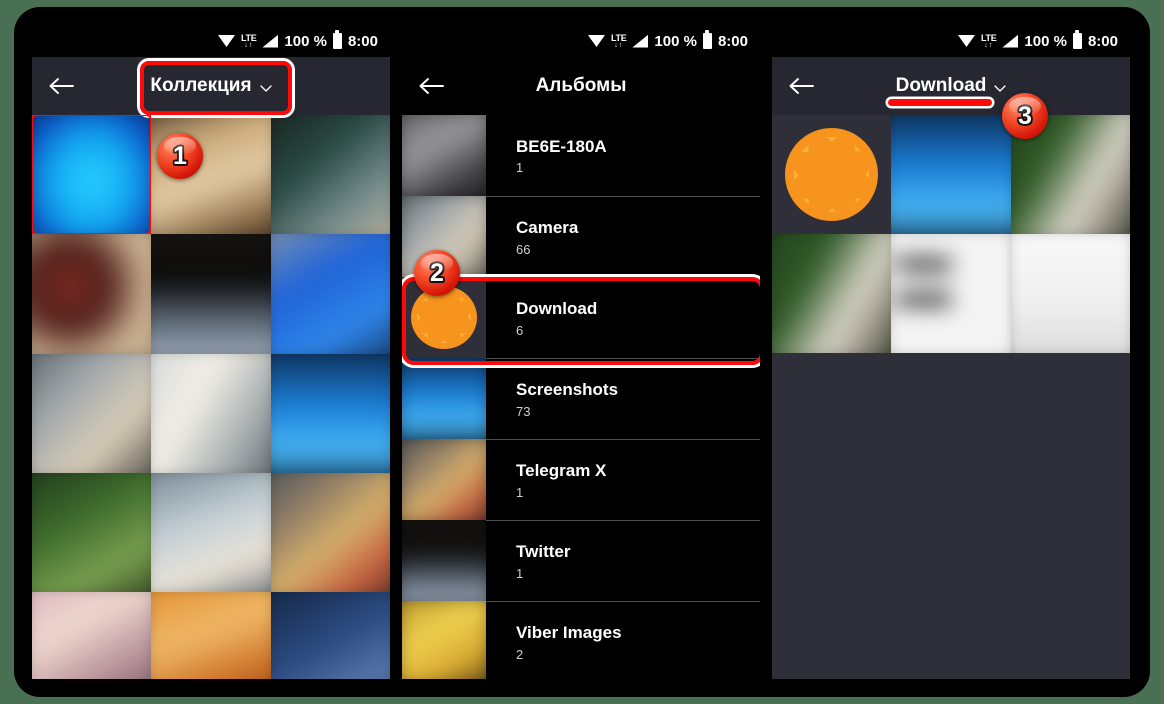 The image size is (1164, 704). I want to click on appbar-collection: Коллекция, so click(211, 86).